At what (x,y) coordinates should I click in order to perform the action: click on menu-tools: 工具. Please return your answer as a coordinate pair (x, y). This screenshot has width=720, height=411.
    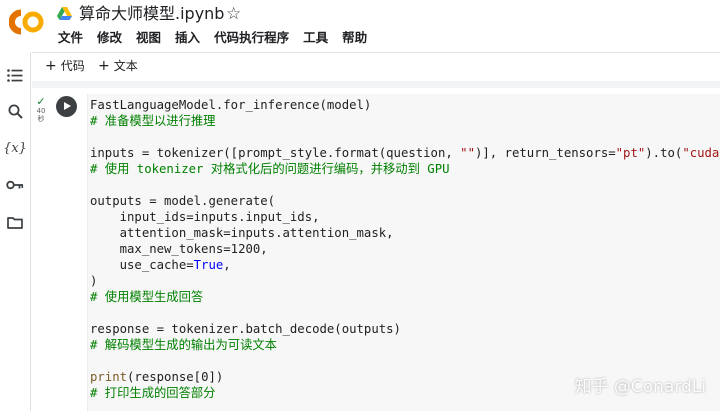
    Looking at the image, I should click on (315, 38).